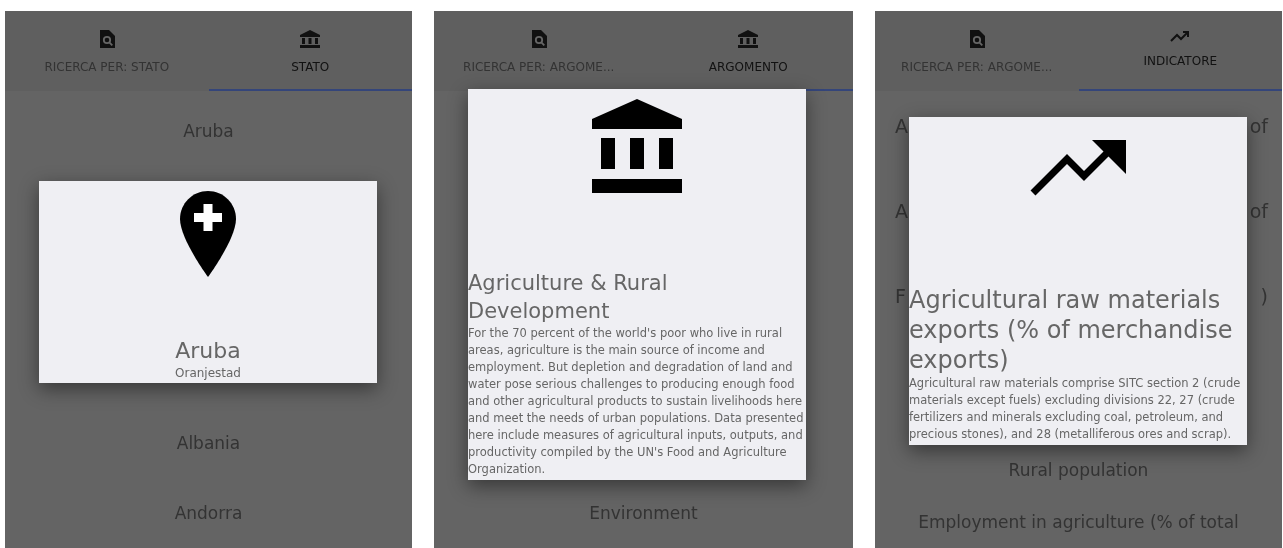 This screenshot has height=548, width=1283. What do you see at coordinates (208, 234) in the screenshot?
I see `map-pin-plus-icon` at bounding box center [208, 234].